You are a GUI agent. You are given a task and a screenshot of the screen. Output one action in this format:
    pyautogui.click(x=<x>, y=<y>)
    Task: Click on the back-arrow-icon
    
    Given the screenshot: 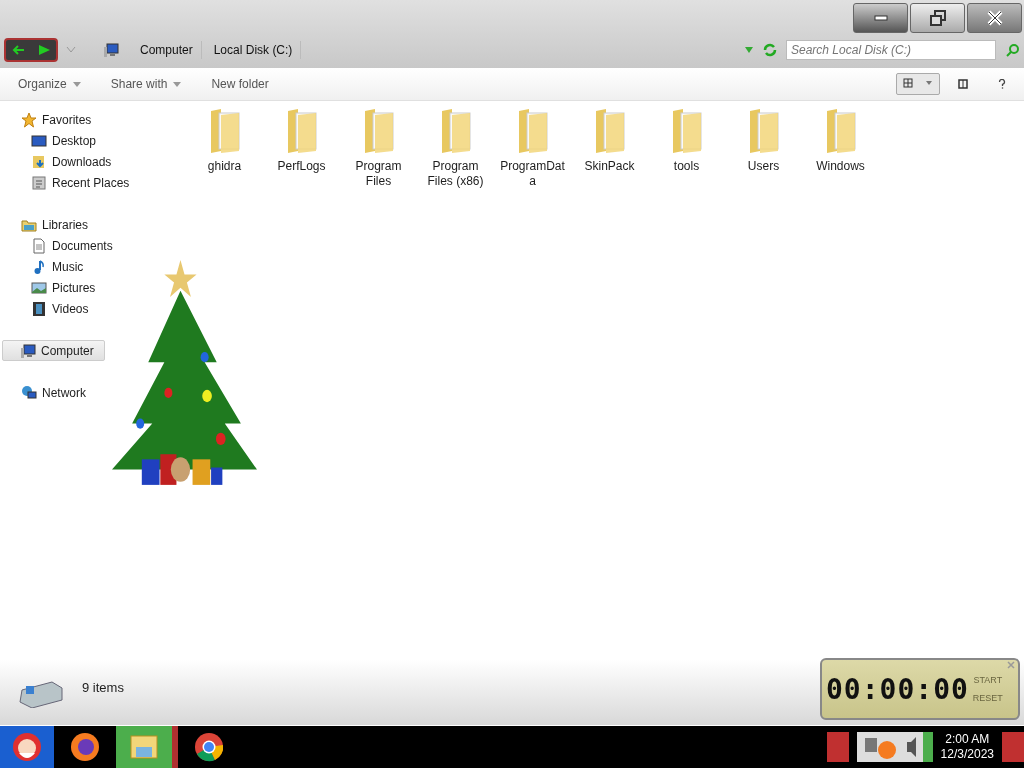 What is the action you would take?
    pyautogui.click(x=18, y=50)
    